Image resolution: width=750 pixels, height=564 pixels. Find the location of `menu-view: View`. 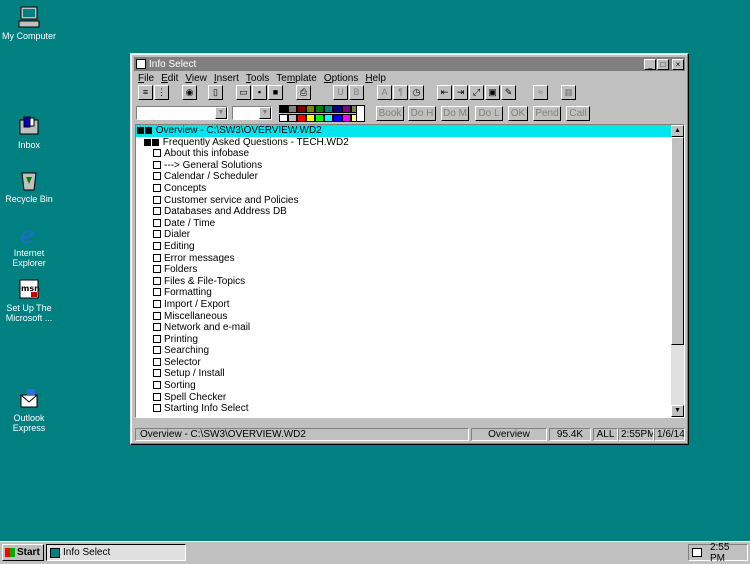

menu-view: View is located at coordinates (196, 78).